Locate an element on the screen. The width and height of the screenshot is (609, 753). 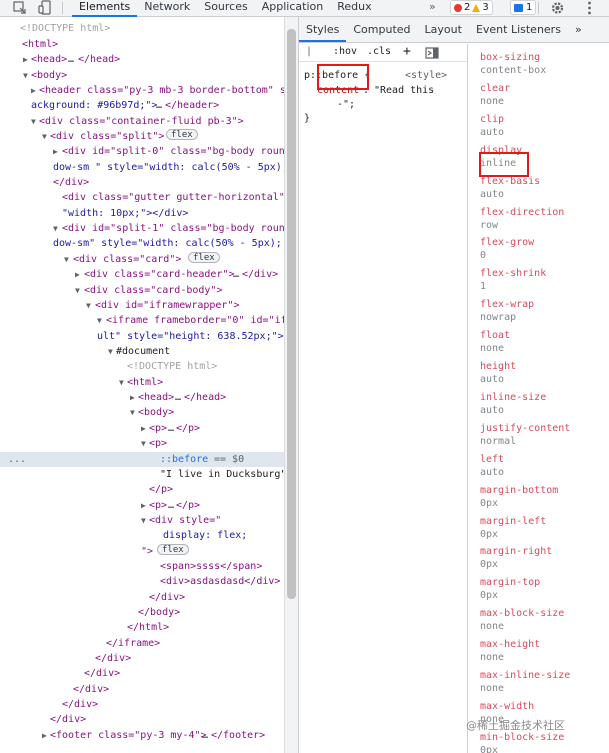
tab-layout: Layout is located at coordinates (443, 29).